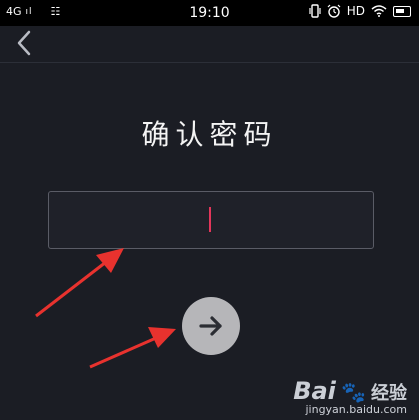 This screenshot has height=420, width=419. What do you see at coordinates (209, 13) in the screenshot?
I see `status-bar: 4G ıl ☷ 19:10 HD` at bounding box center [209, 13].